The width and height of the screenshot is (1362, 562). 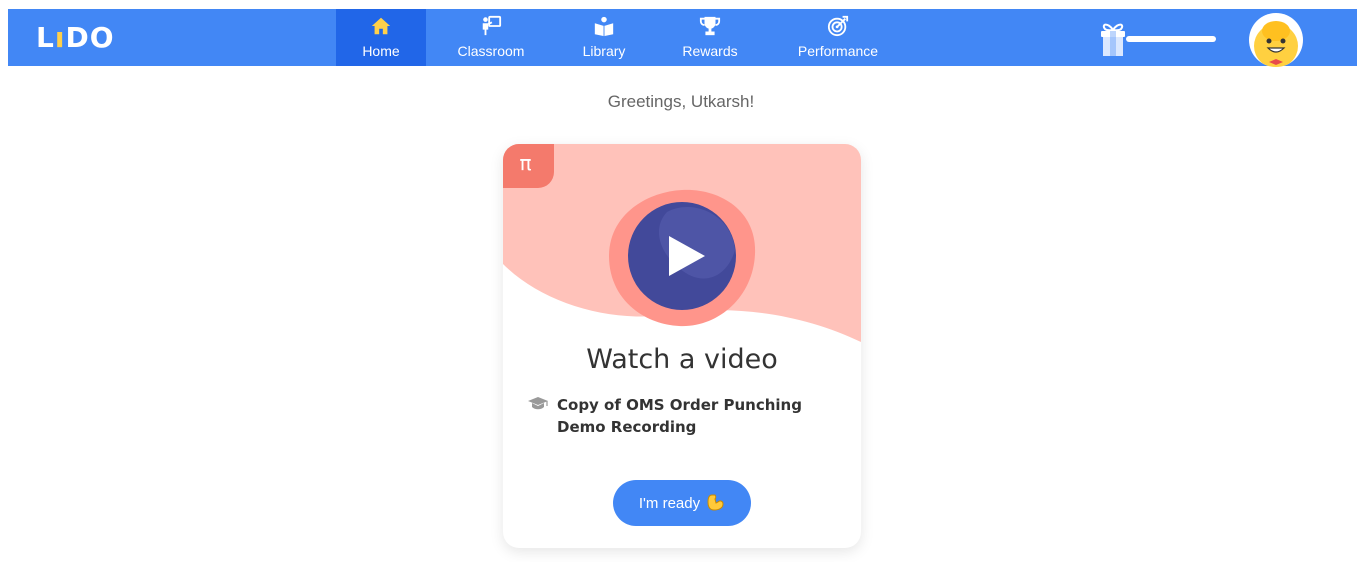 I want to click on user-avatar, so click(x=1276, y=40).